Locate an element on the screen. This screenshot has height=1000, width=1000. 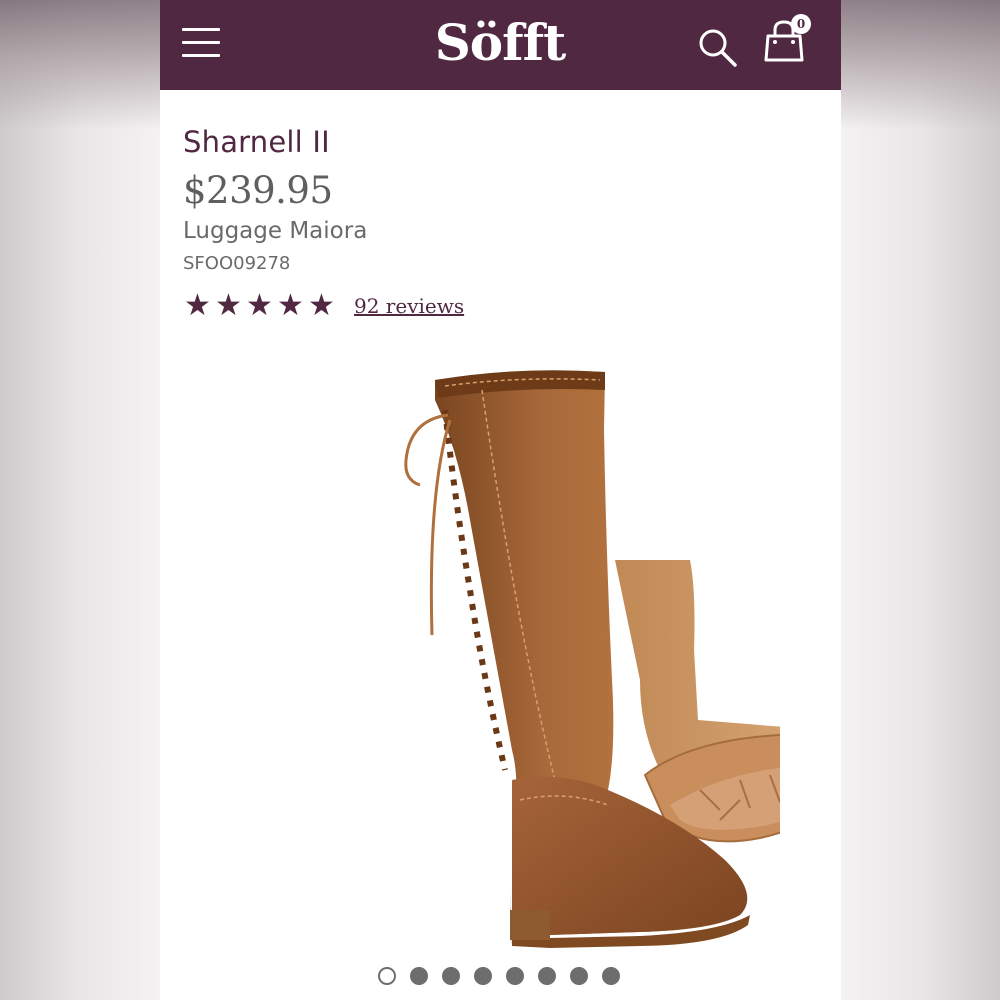
product-color: Luggage Maiora is located at coordinates (275, 231).